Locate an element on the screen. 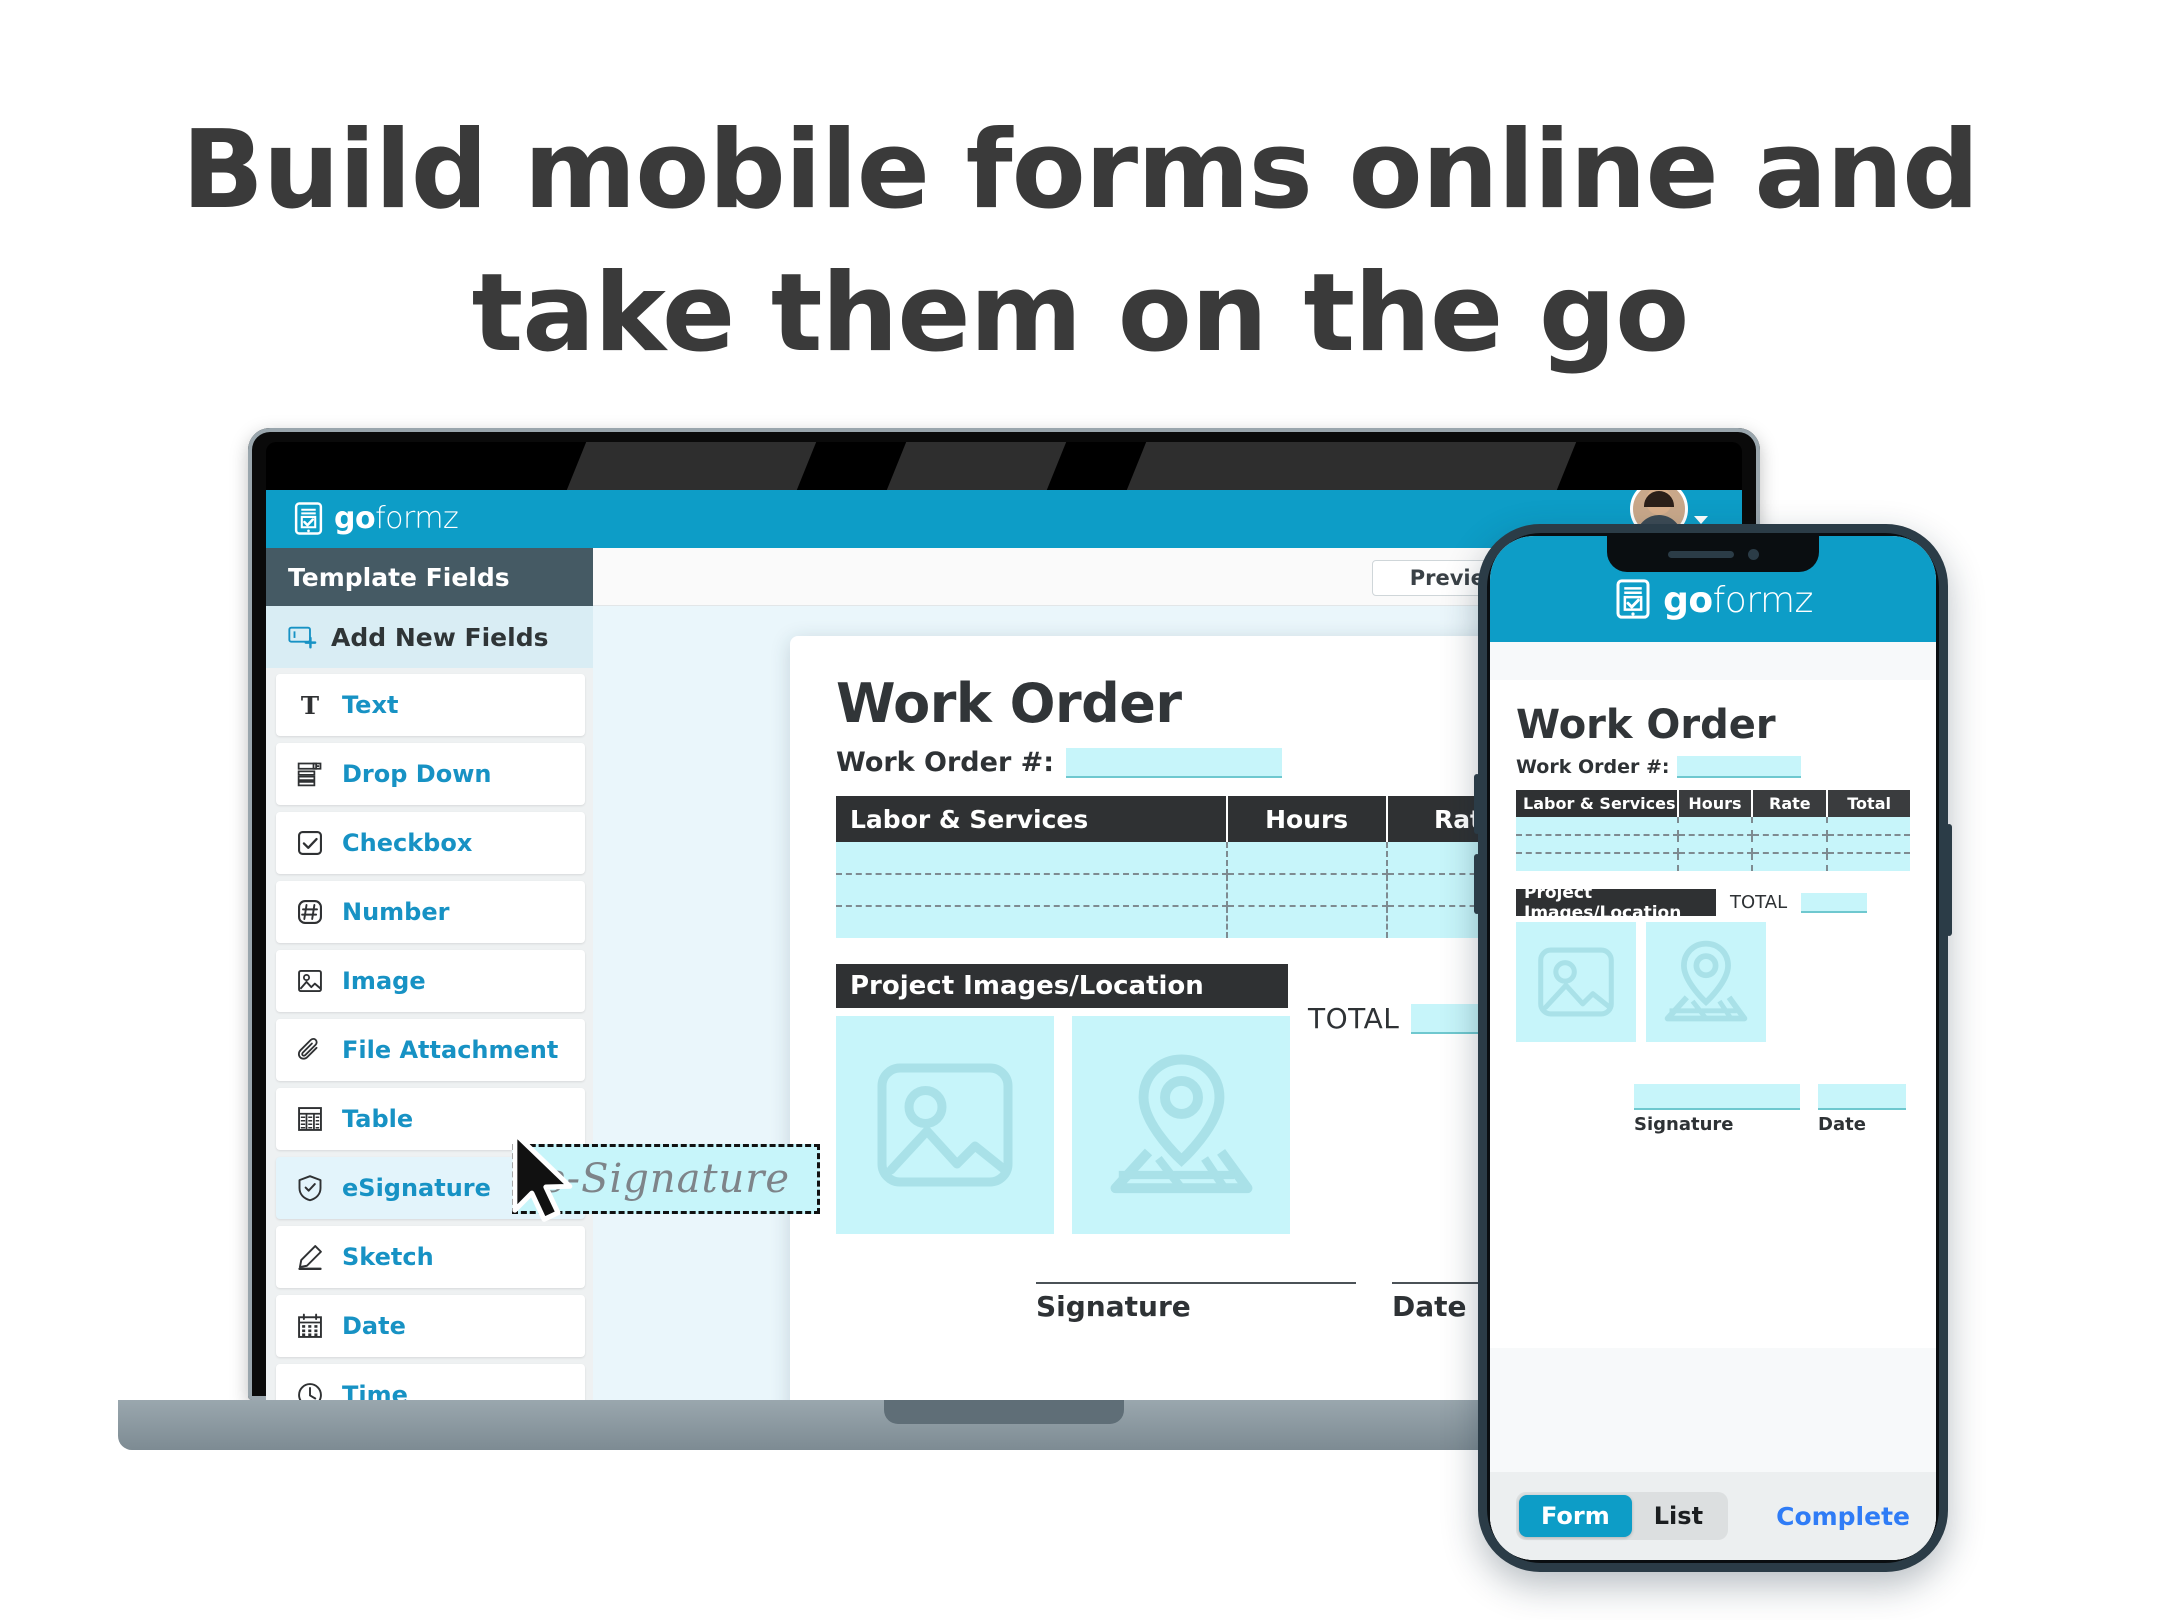 The height and width of the screenshot is (1620, 2160). sidebar-item-label: Date is located at coordinates (374, 1326).